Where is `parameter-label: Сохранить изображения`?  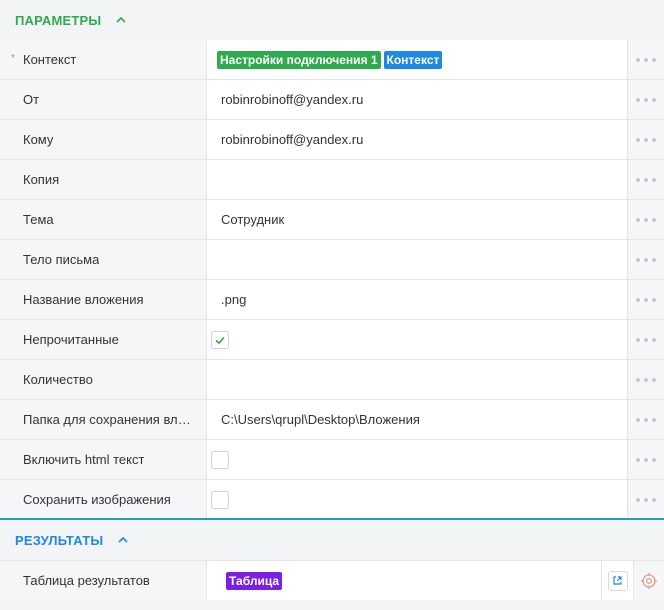 parameter-label: Сохранить изображения is located at coordinates (97, 499).